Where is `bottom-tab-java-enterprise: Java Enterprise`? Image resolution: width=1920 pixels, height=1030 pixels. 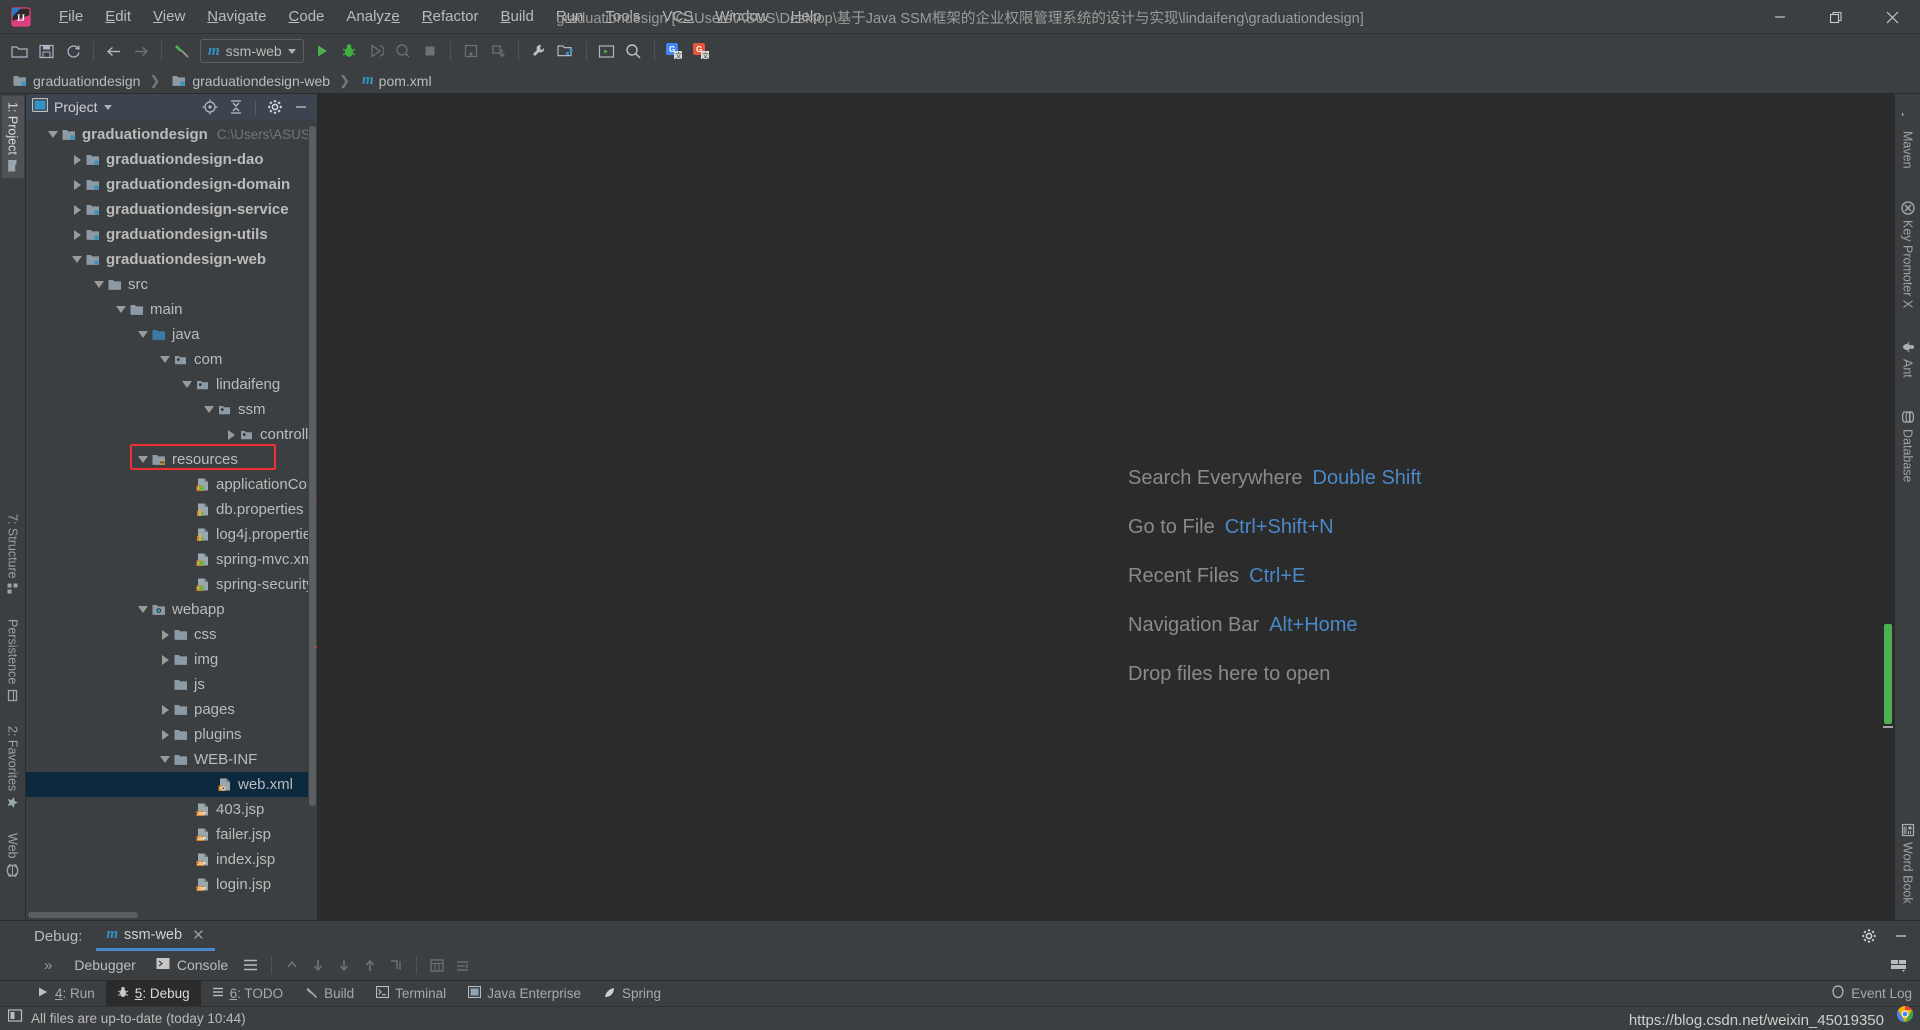
bottom-tab-java-enterprise: Java Enterprise is located at coordinates (524, 994).